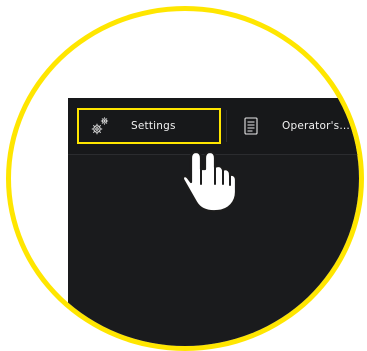  I want to click on hand-pointer-icon, so click(210, 182).